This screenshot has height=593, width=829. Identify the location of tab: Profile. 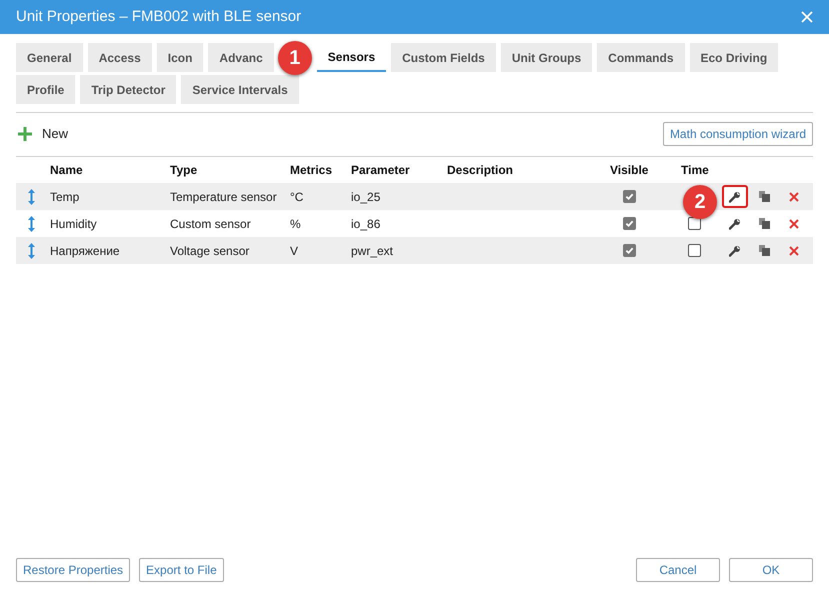
(46, 89).